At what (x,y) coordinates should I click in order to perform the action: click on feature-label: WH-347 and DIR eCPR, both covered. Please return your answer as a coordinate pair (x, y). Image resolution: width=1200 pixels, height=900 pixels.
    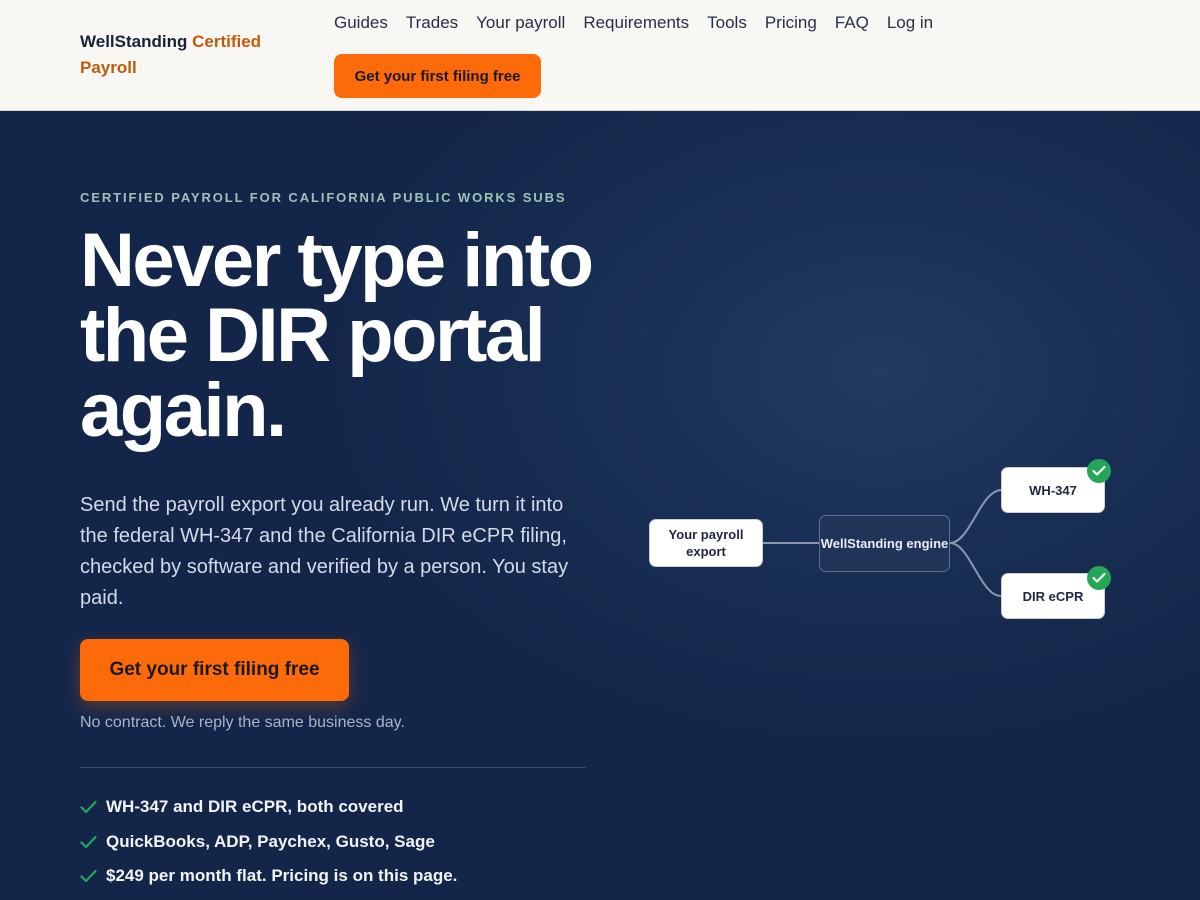
    Looking at the image, I should click on (255, 807).